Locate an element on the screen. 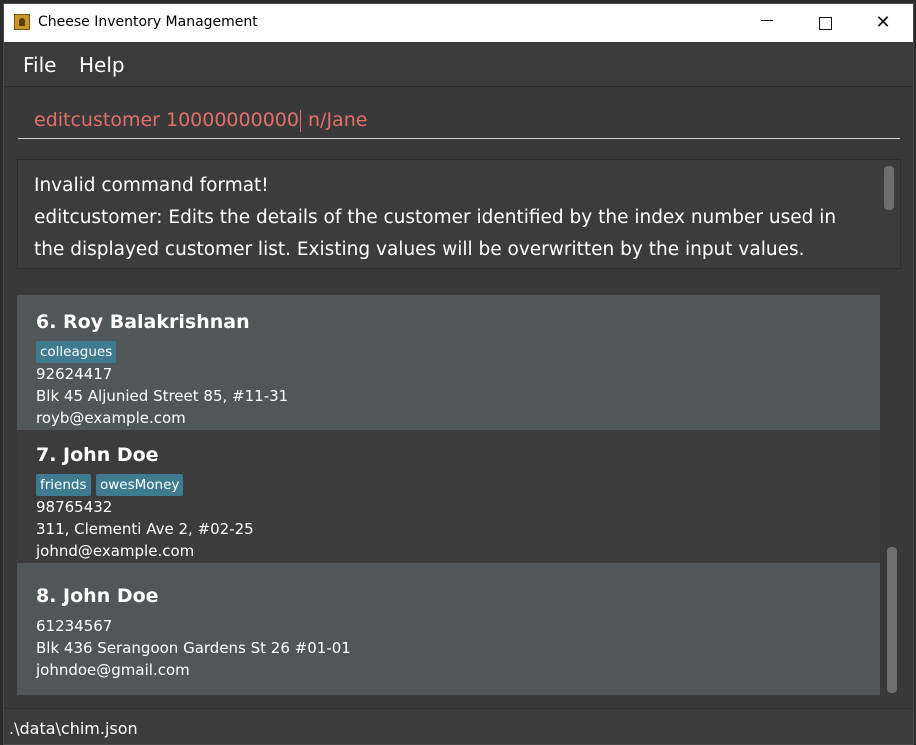 This screenshot has width=916, height=745. menu-help: Help is located at coordinates (102, 65).